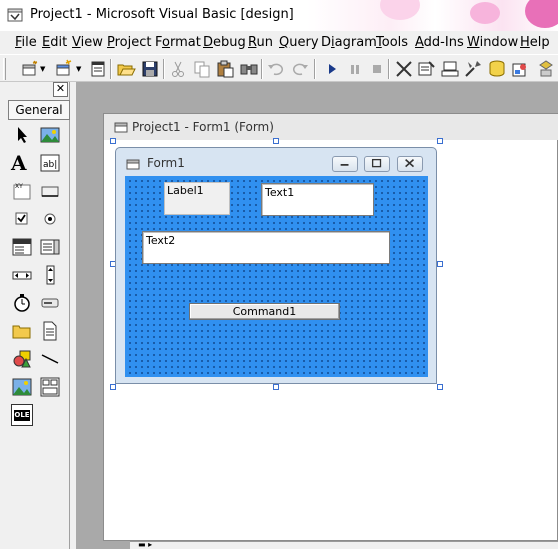  Describe the element at coordinates (197, 198) in the screenshot. I see `label1-control: Label1` at that location.